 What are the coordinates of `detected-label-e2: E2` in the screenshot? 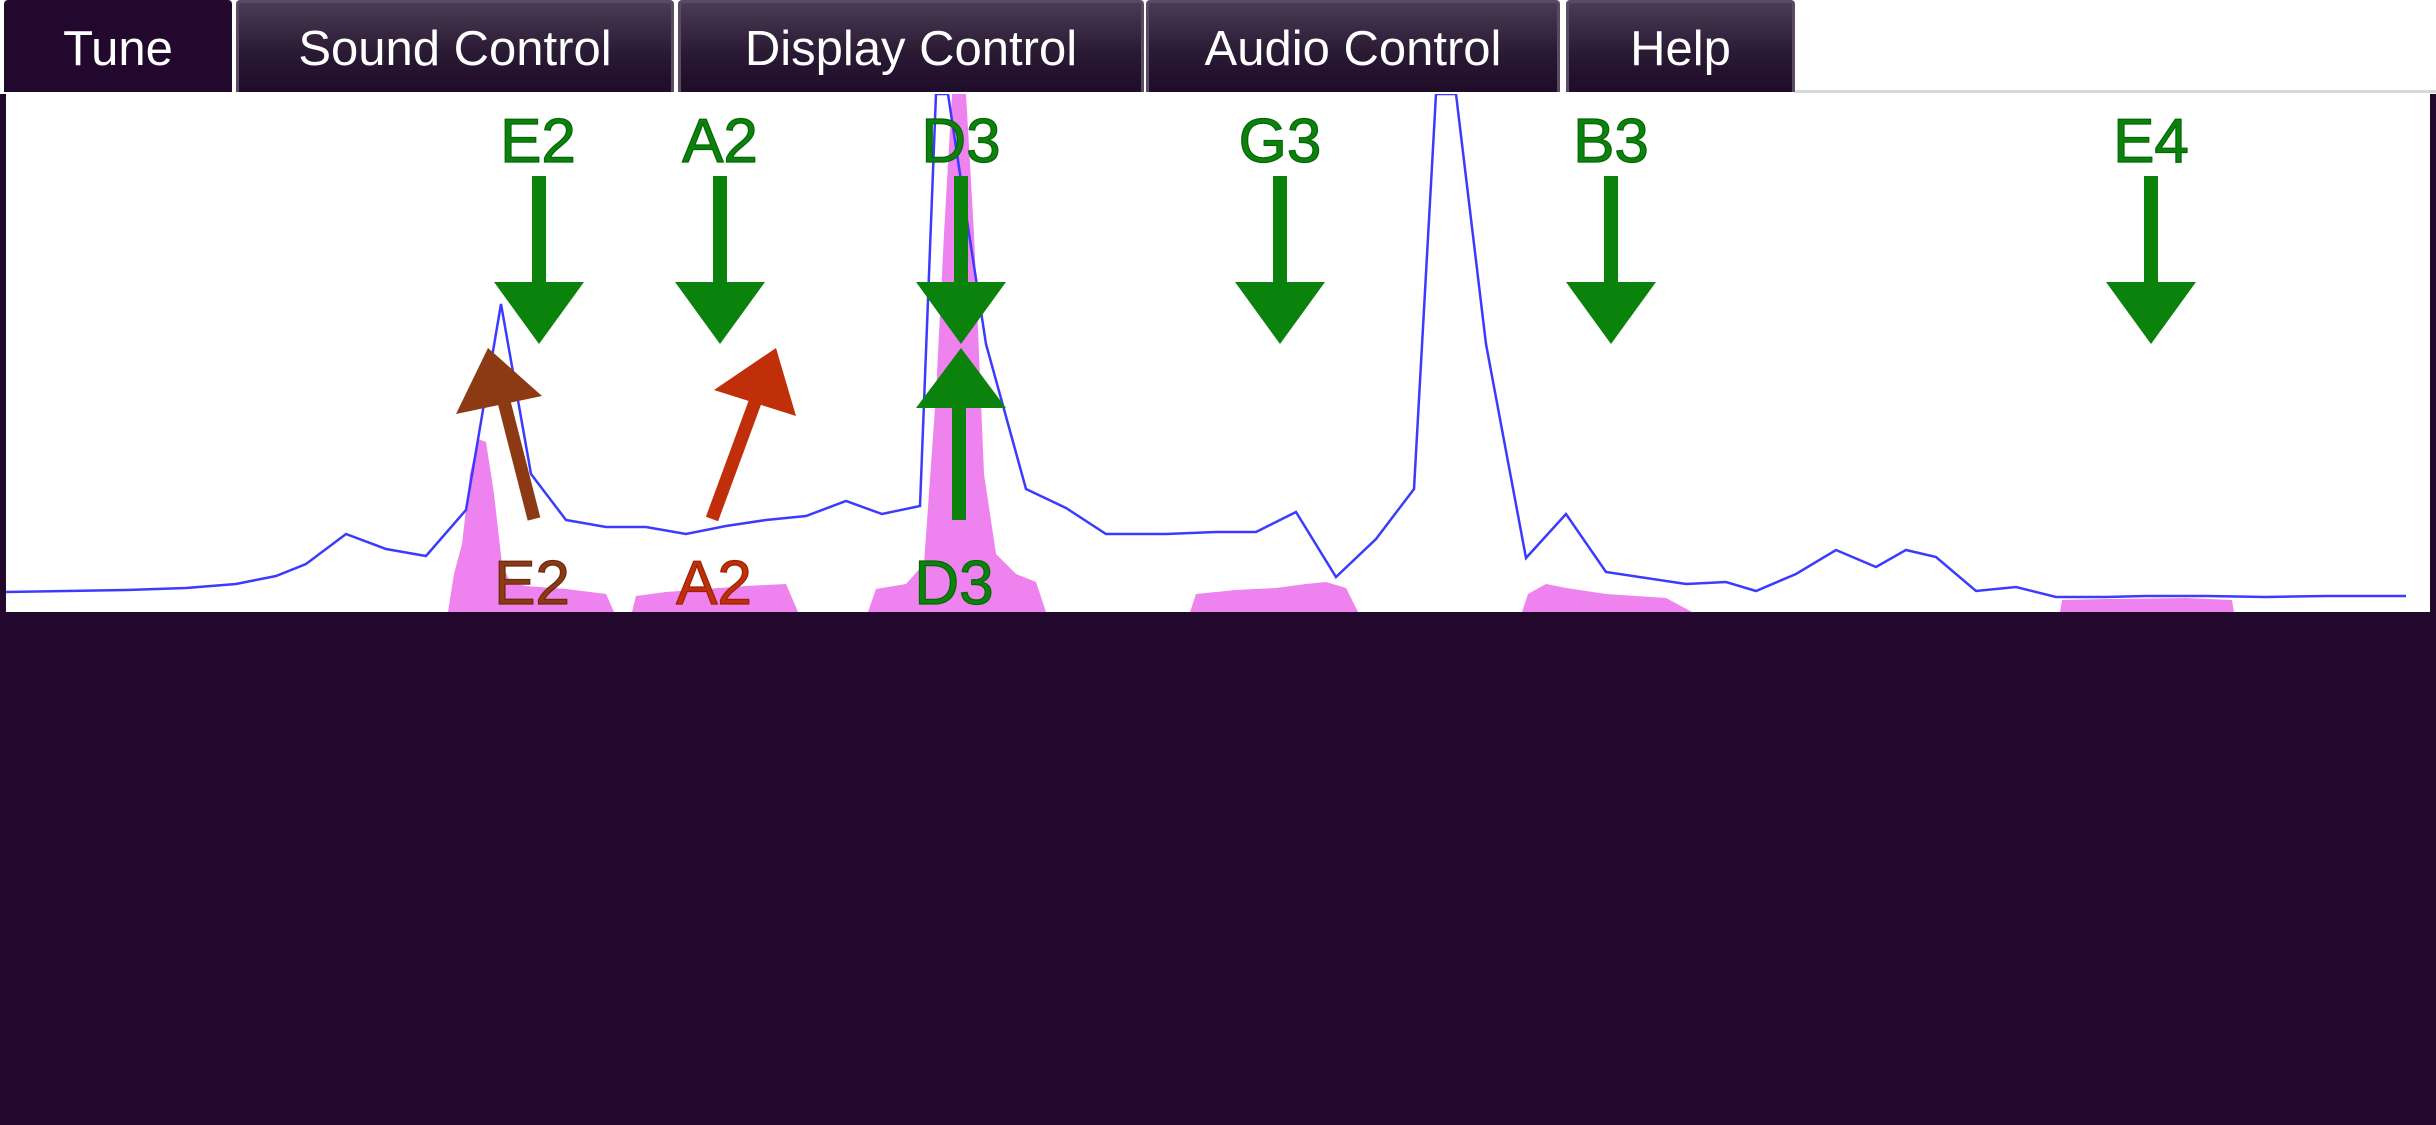 It's located at (532, 580).